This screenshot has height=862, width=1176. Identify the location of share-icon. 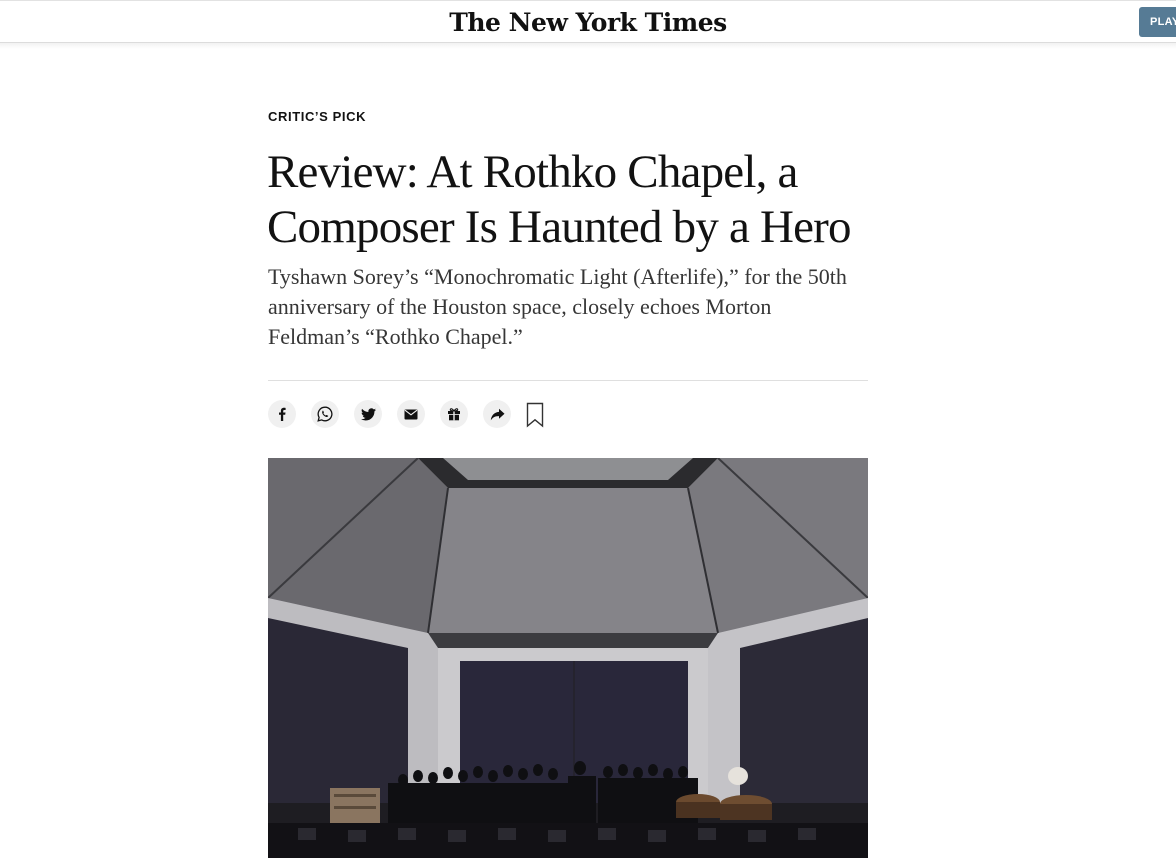
(497, 414).